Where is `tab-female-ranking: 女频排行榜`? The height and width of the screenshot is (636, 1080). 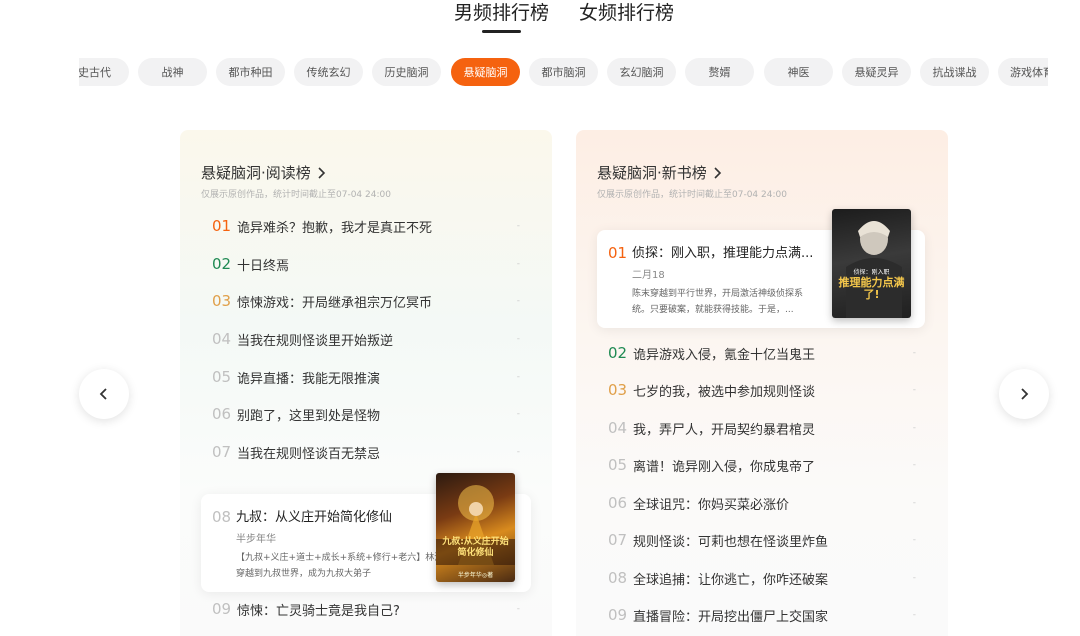 tab-female-ranking: 女频排行榜 is located at coordinates (626, 12).